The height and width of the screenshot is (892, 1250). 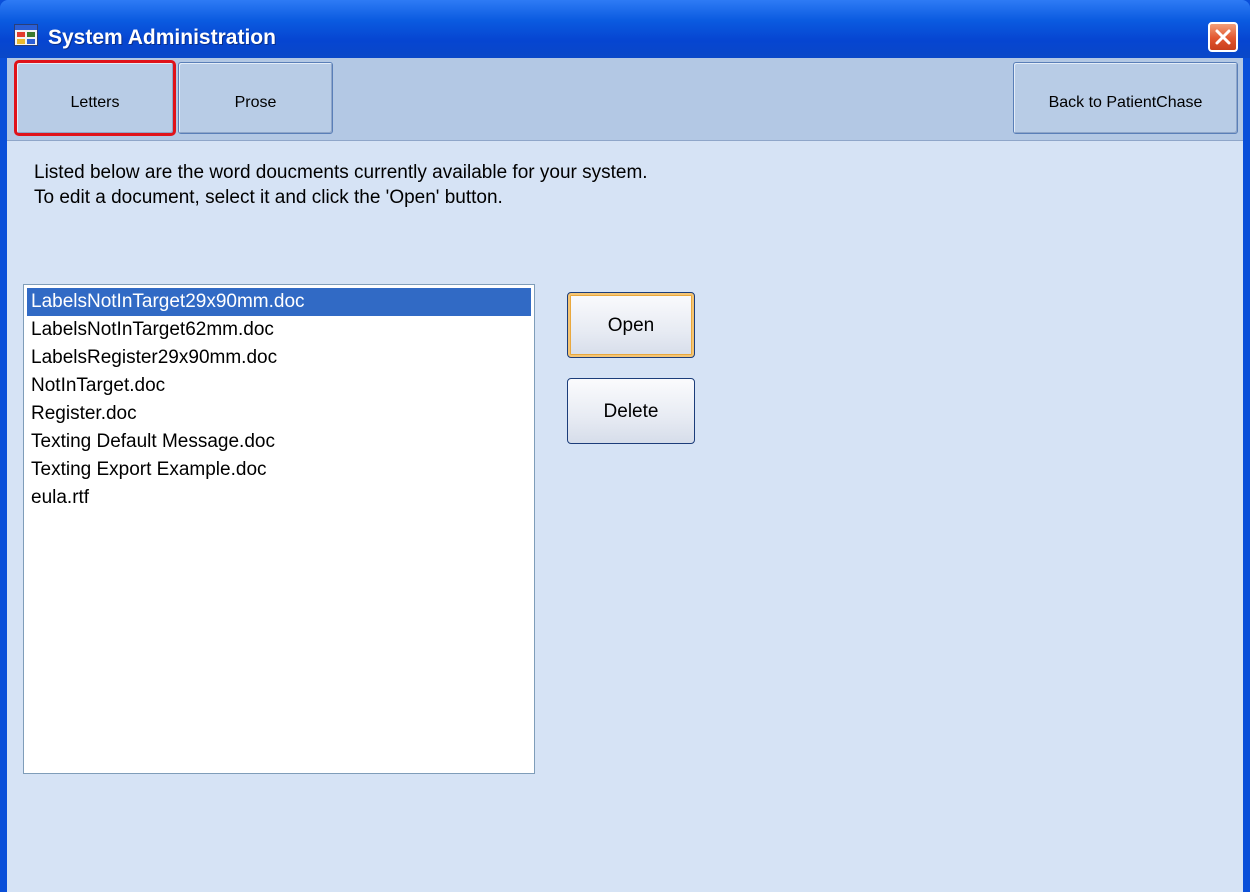 I want to click on open-button-label: Open, so click(x=631, y=325).